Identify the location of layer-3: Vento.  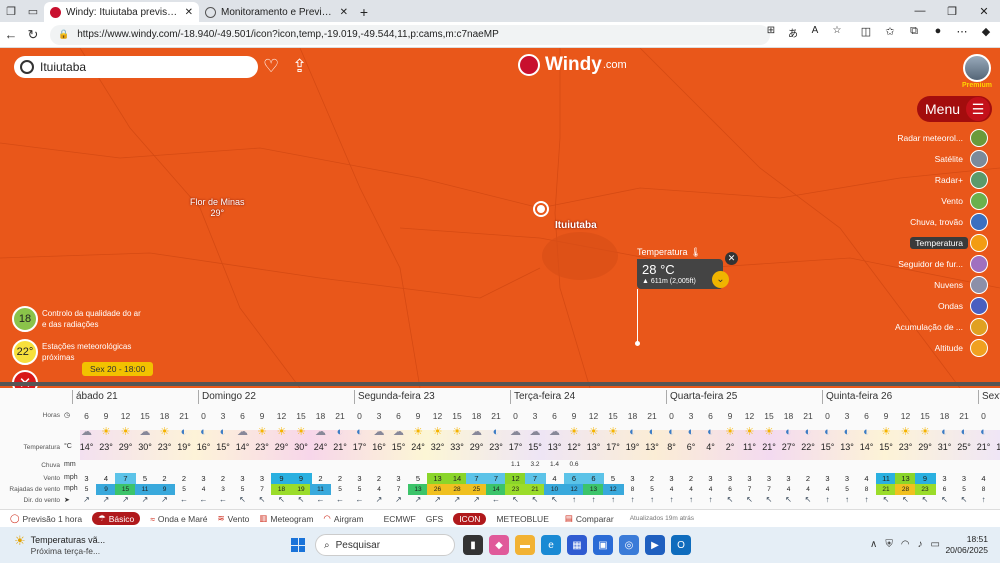
(962, 201).